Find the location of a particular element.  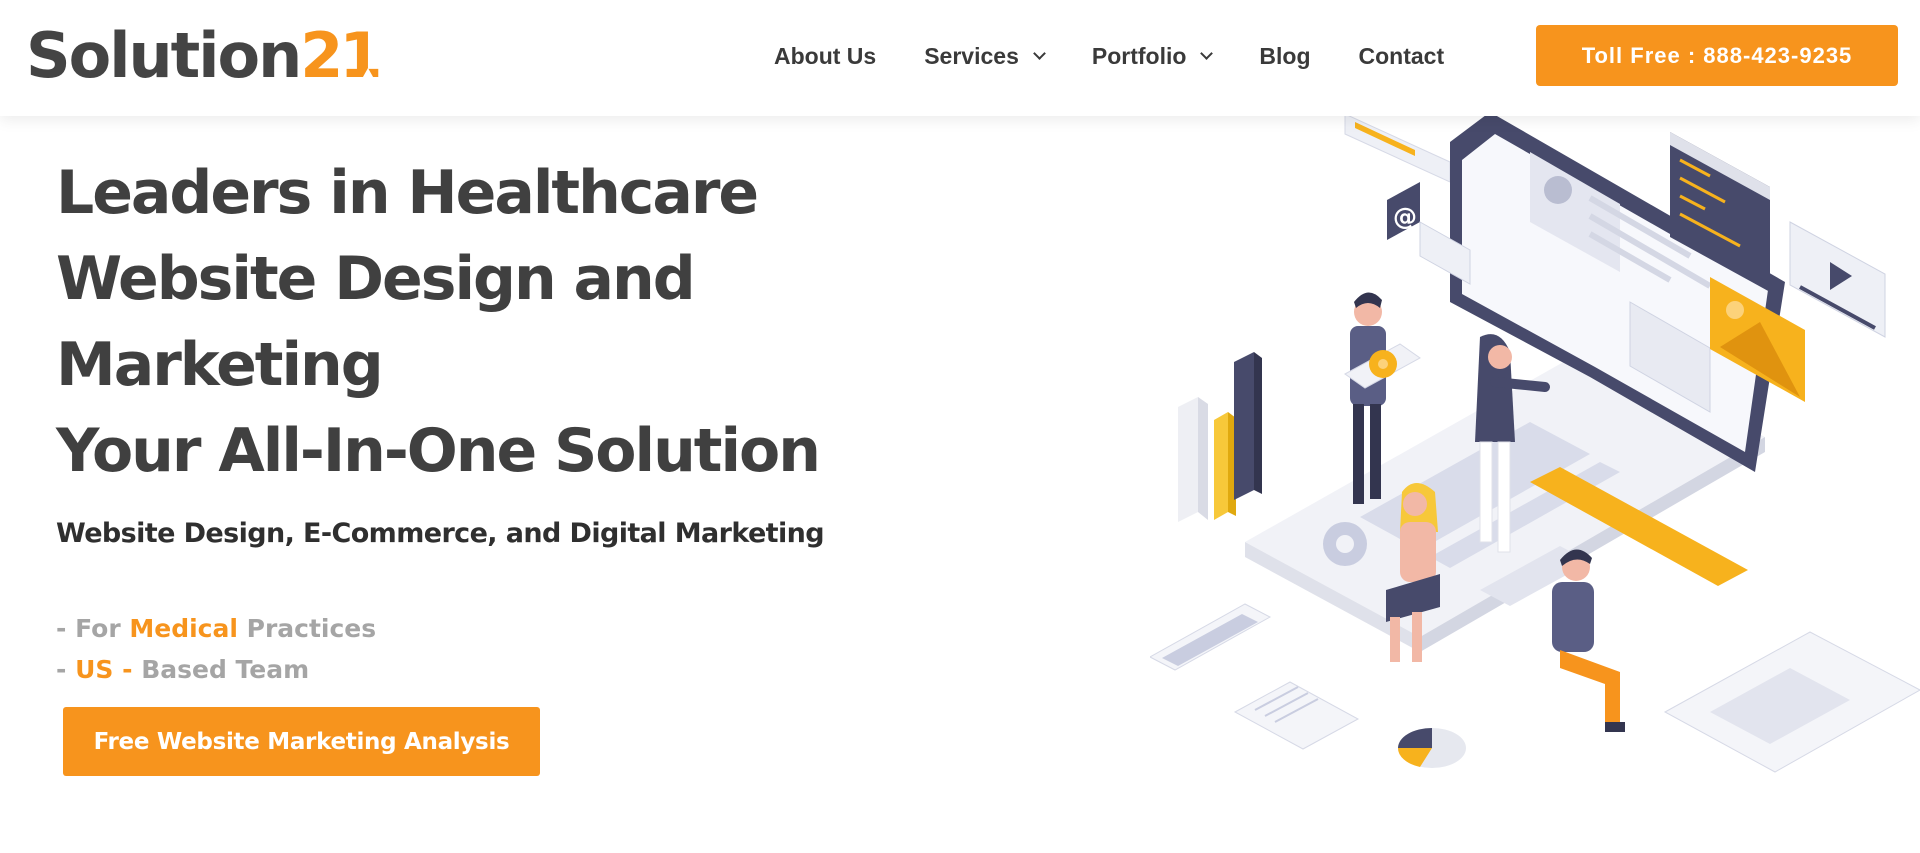

highlight-us: US - is located at coordinates (104, 669).